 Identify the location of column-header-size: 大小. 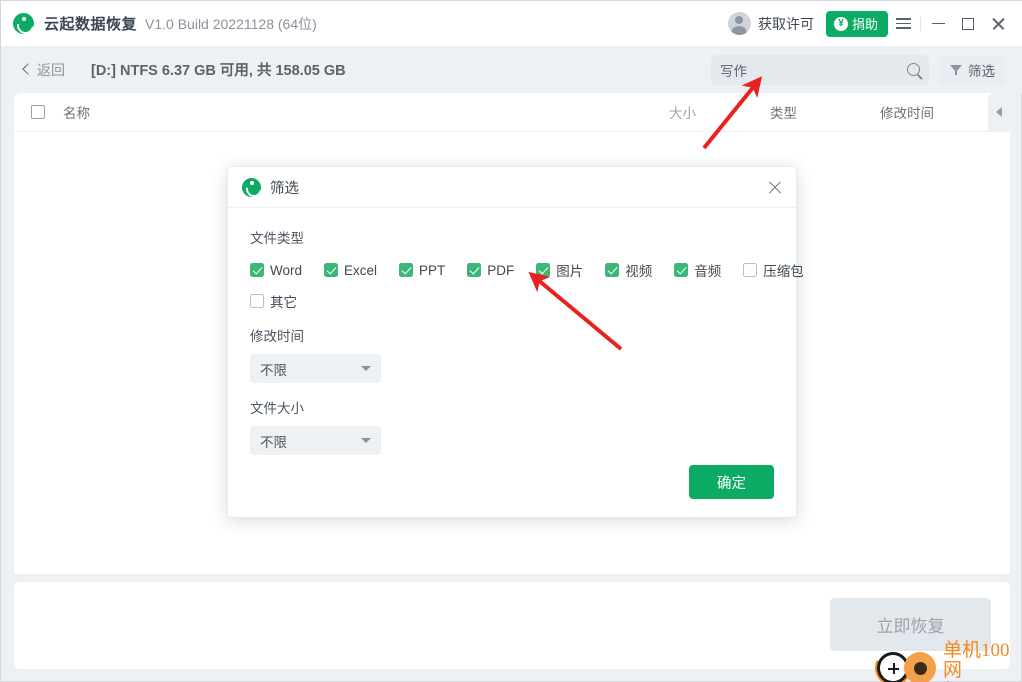
(682, 112).